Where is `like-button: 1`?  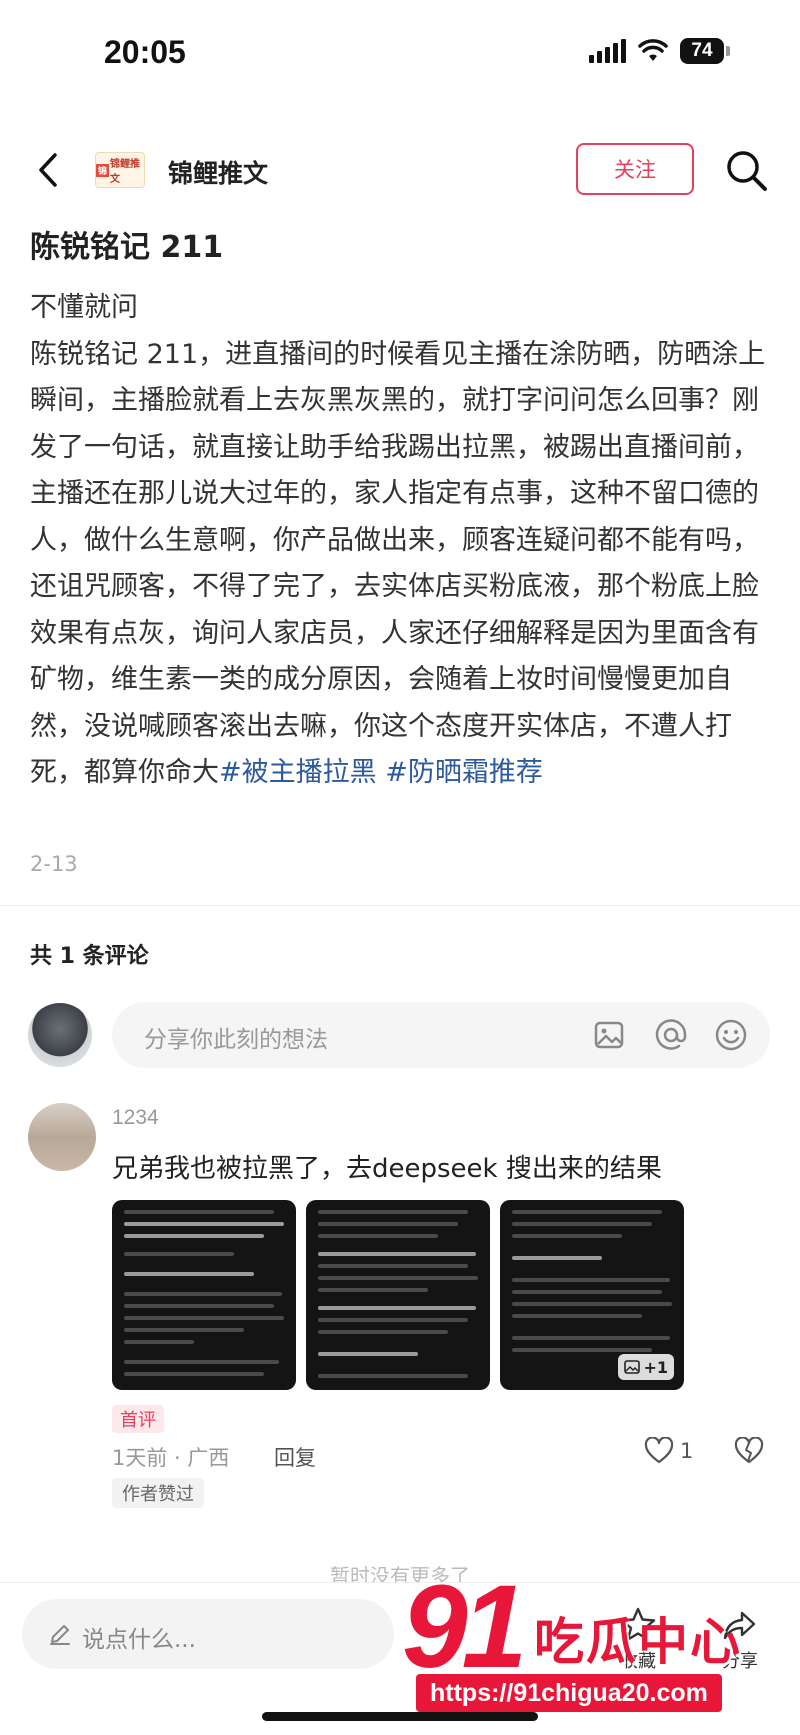 like-button: 1 is located at coordinates (668, 1451).